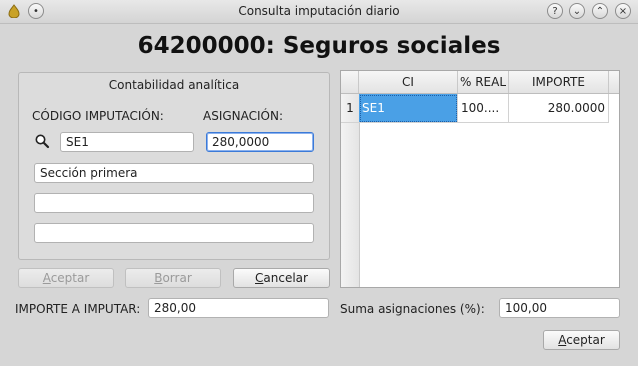 The image size is (638, 366). I want to click on aceptar-line-post: ceptar, so click(70, 278).